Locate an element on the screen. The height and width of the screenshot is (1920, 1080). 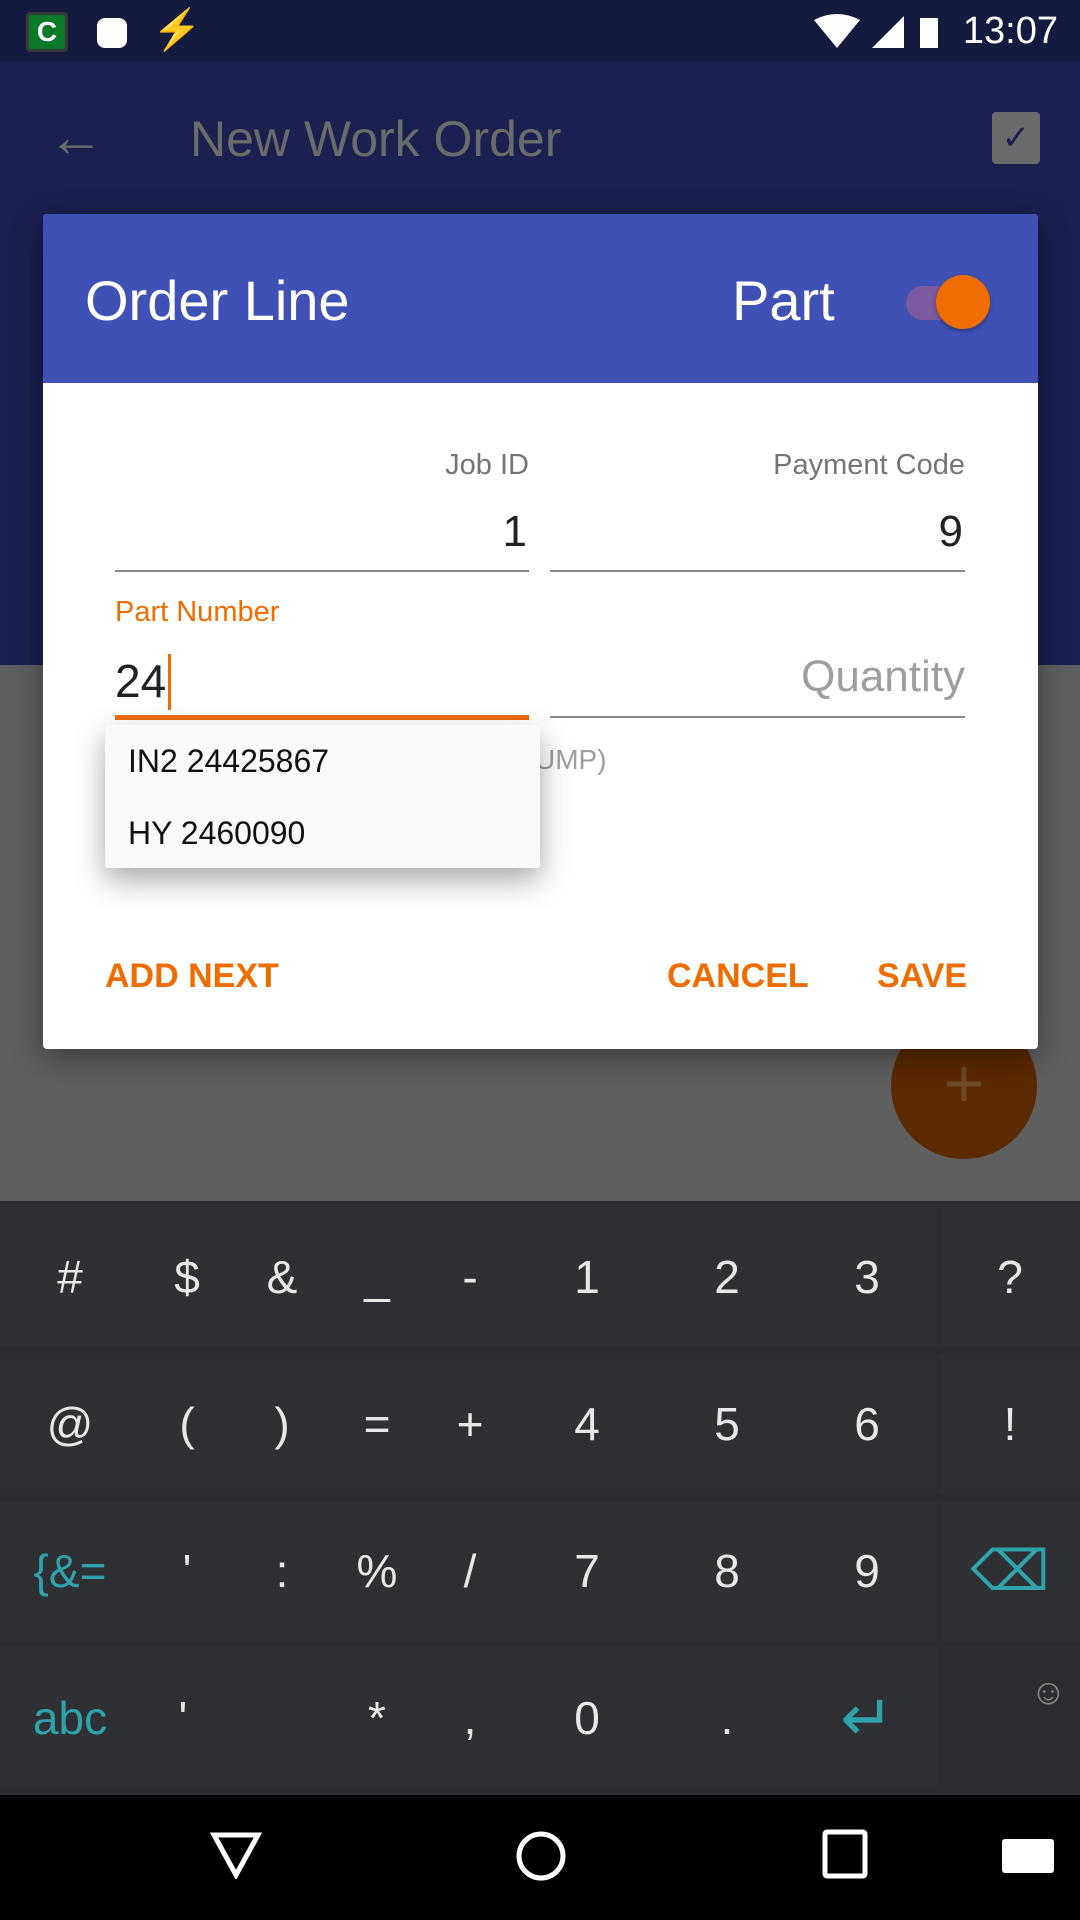
android-icon is located at coordinates (112, 33).